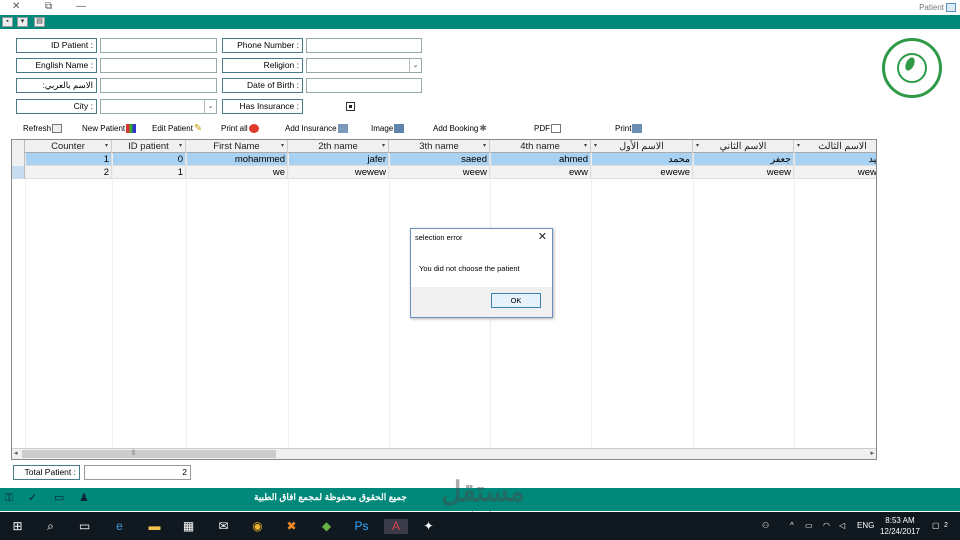 This screenshot has height=540, width=960. What do you see at coordinates (149, 454) in the screenshot?
I see `scroll-thumb` at bounding box center [149, 454].